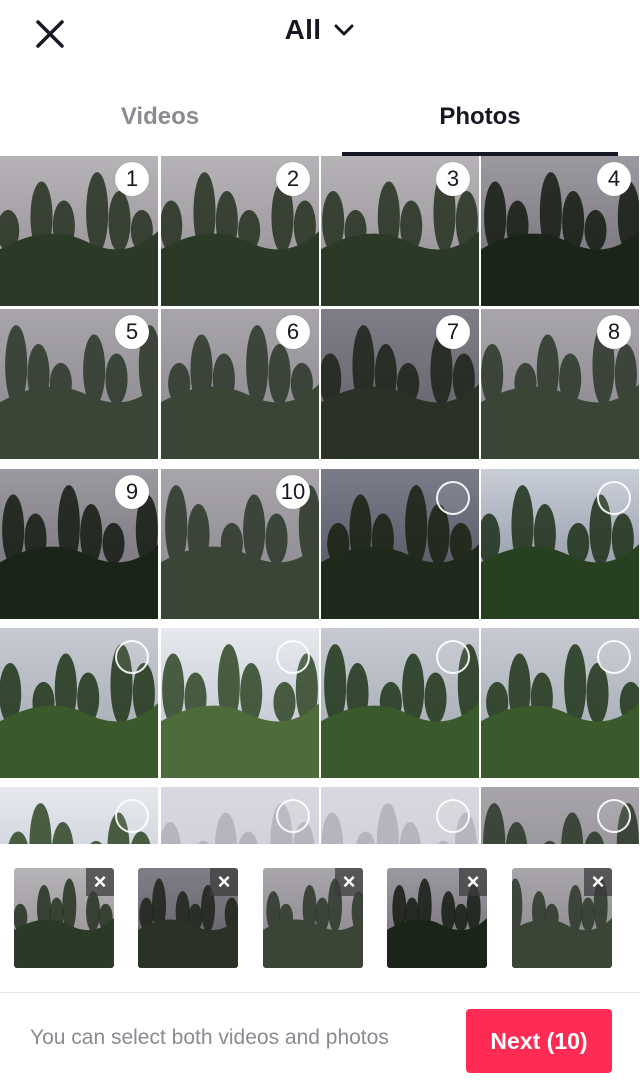 This screenshot has height=1087, width=640. Describe the element at coordinates (400, 387) in the screenshot. I see `photo-tile: 7` at that location.